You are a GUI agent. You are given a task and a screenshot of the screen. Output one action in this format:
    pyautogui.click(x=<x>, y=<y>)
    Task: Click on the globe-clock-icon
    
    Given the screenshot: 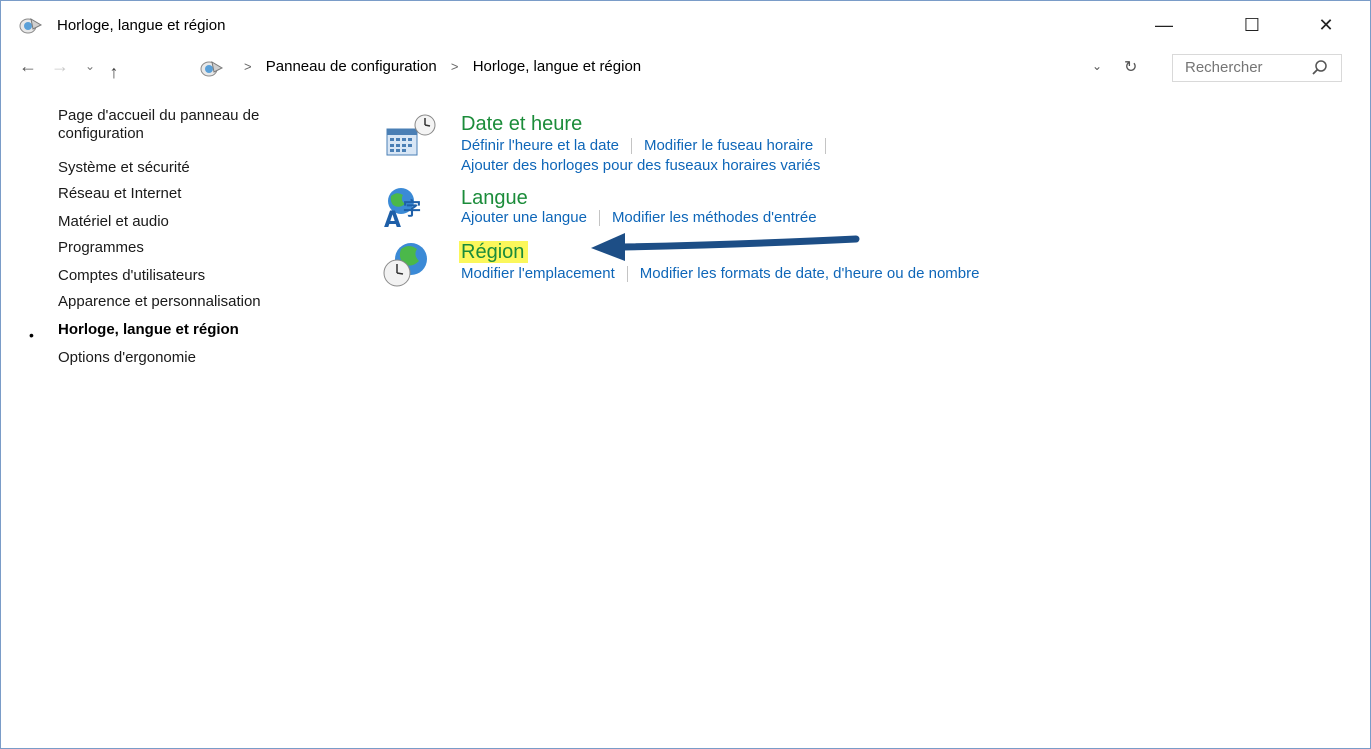 What is the action you would take?
    pyautogui.click(x=409, y=265)
    